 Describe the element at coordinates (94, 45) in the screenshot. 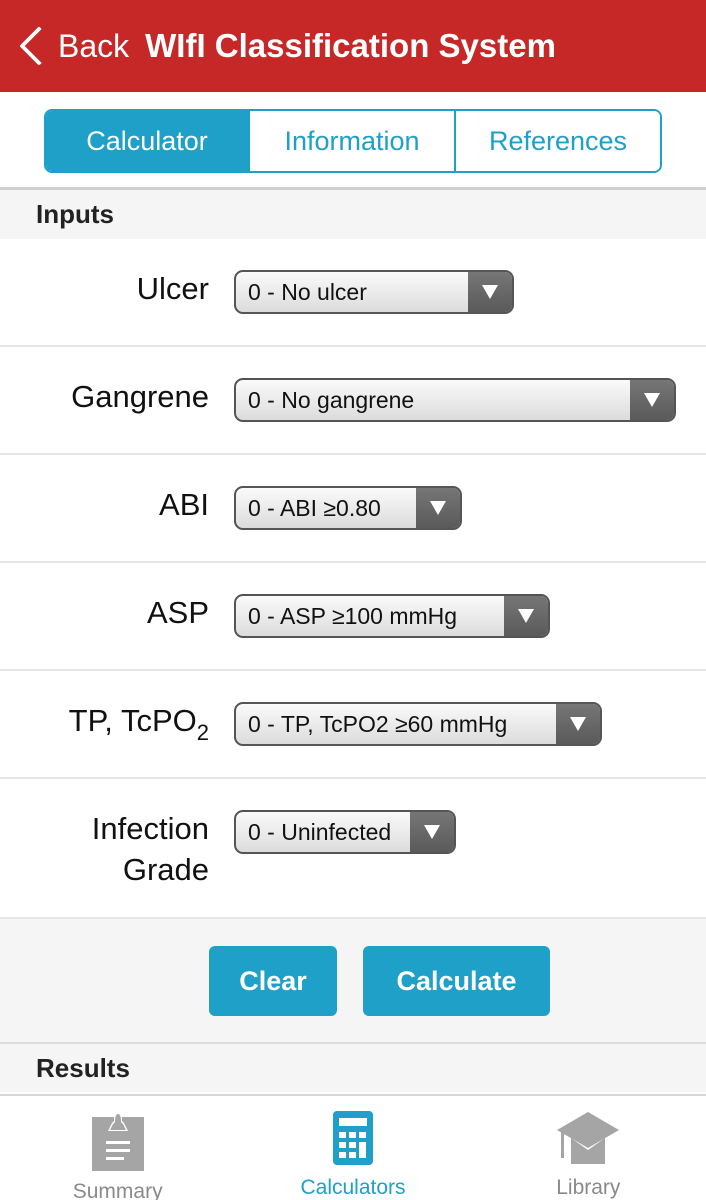

I see `back-label: Back` at that location.